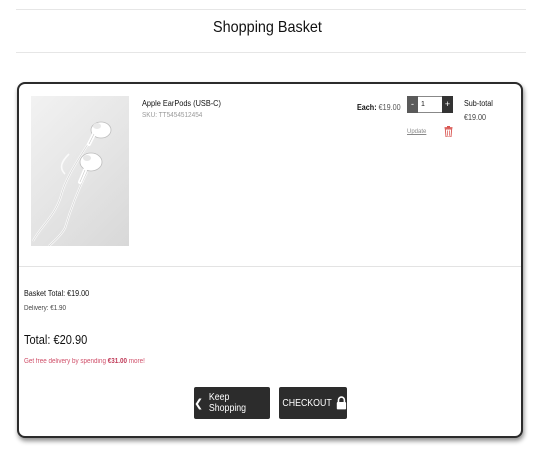 This screenshot has height=450, width=535. I want to click on basket-total: Basket Total: €19.00, so click(57, 293).